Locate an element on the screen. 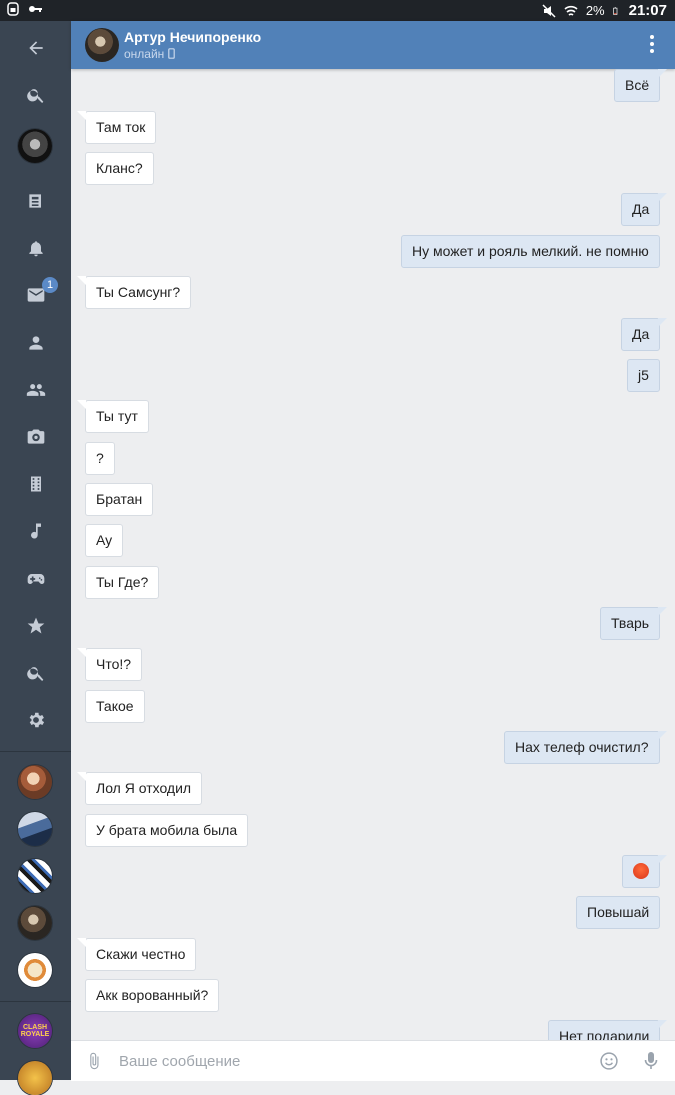  messages-badge: 1 is located at coordinates (50, 285).